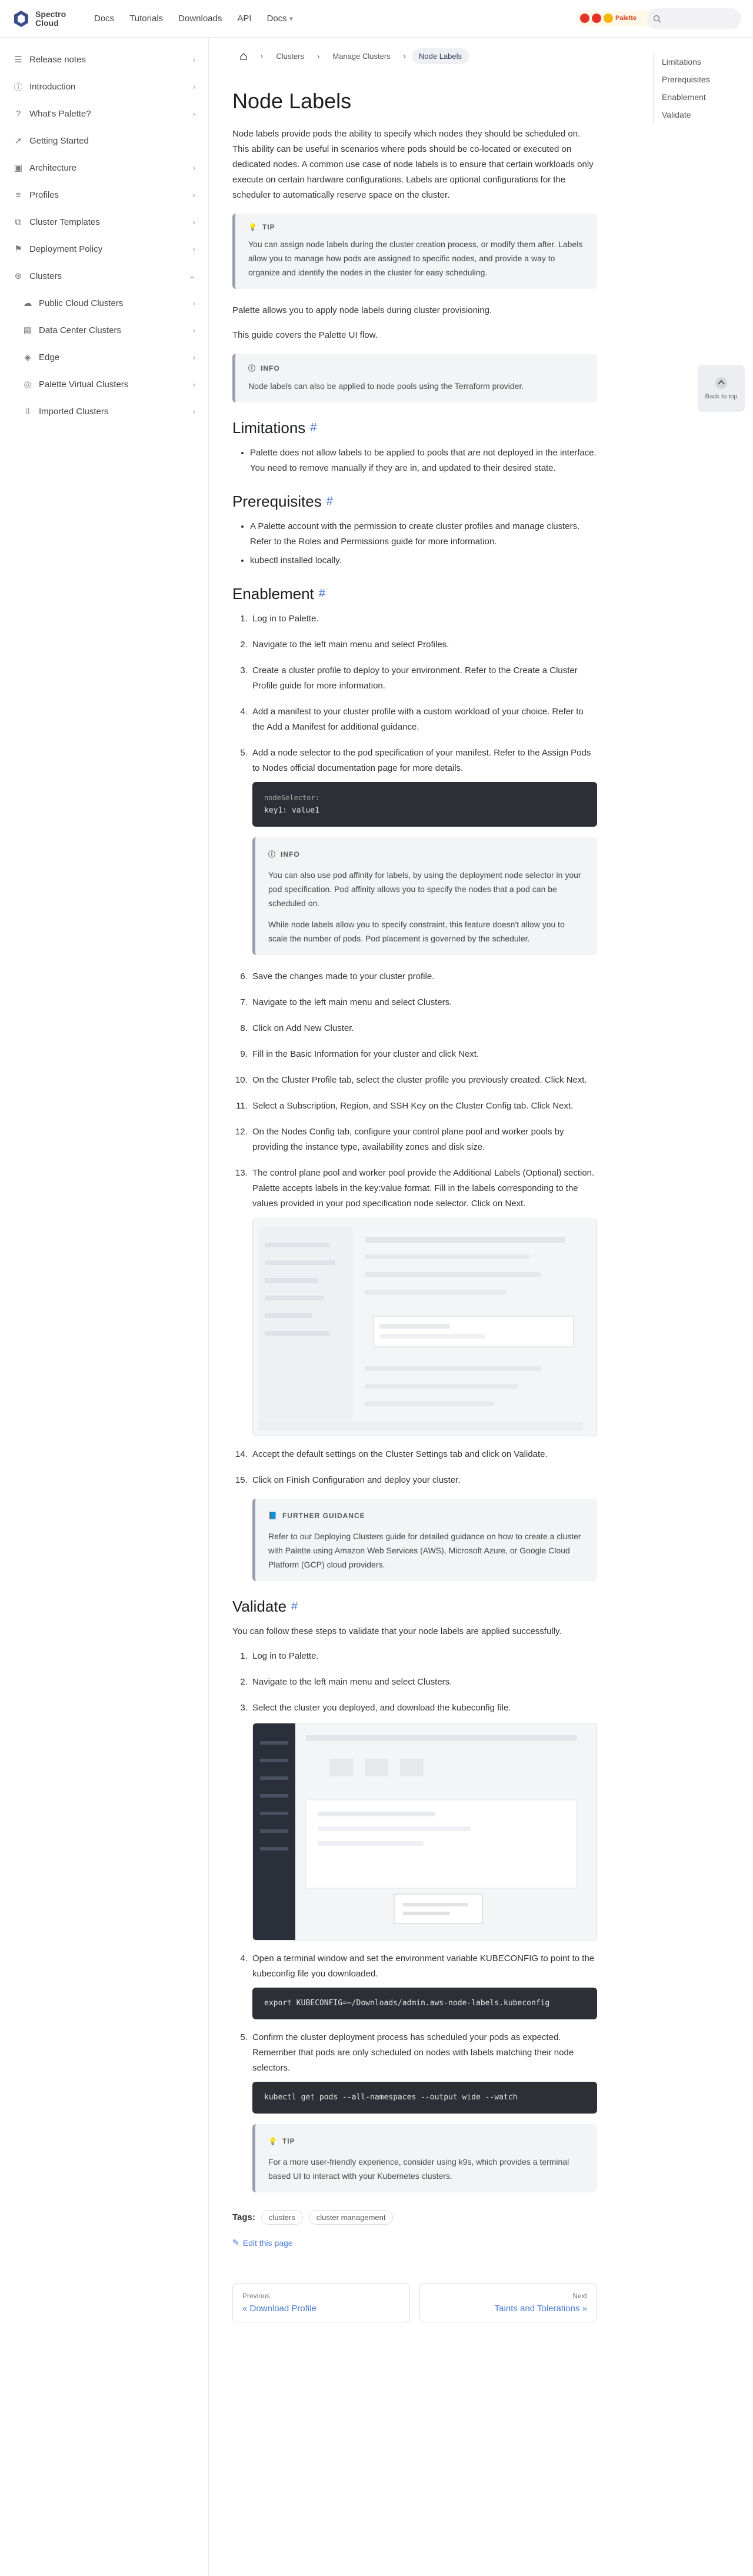  Describe the element at coordinates (104, 19) in the screenshot. I see `nav-link-docs: Docs` at that location.